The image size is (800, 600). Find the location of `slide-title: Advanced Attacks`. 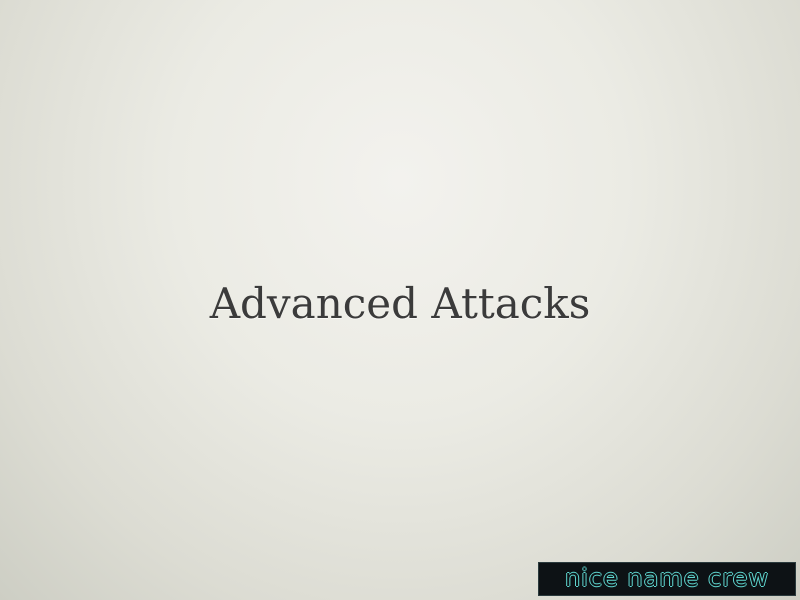

slide-title: Advanced Attacks is located at coordinates (400, 303).